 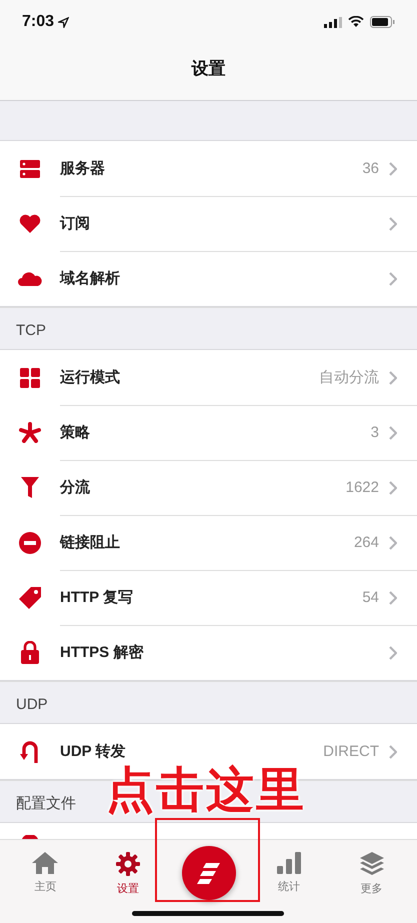 What do you see at coordinates (208, 487) in the screenshot?
I see `settings-row: 分流 1622` at bounding box center [208, 487].